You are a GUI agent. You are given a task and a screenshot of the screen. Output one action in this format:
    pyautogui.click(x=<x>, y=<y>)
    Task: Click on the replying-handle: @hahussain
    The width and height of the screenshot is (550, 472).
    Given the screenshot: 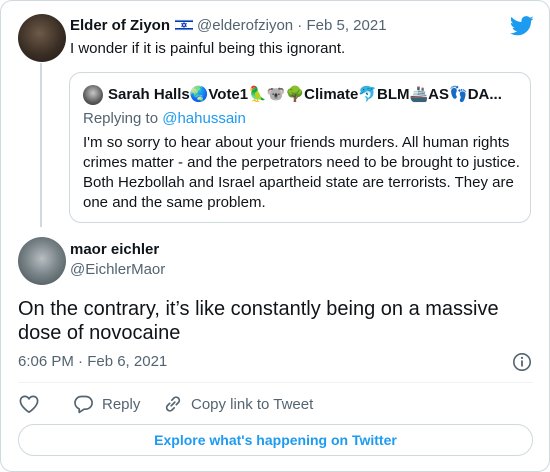 What is the action you would take?
    pyautogui.click(x=204, y=118)
    